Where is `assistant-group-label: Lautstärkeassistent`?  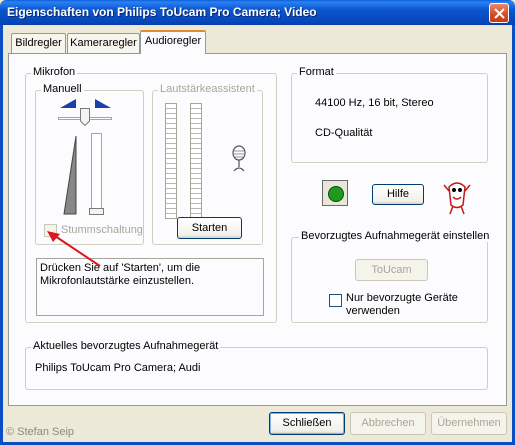 assistant-group-label: Lautstärkeassistent is located at coordinates (207, 89).